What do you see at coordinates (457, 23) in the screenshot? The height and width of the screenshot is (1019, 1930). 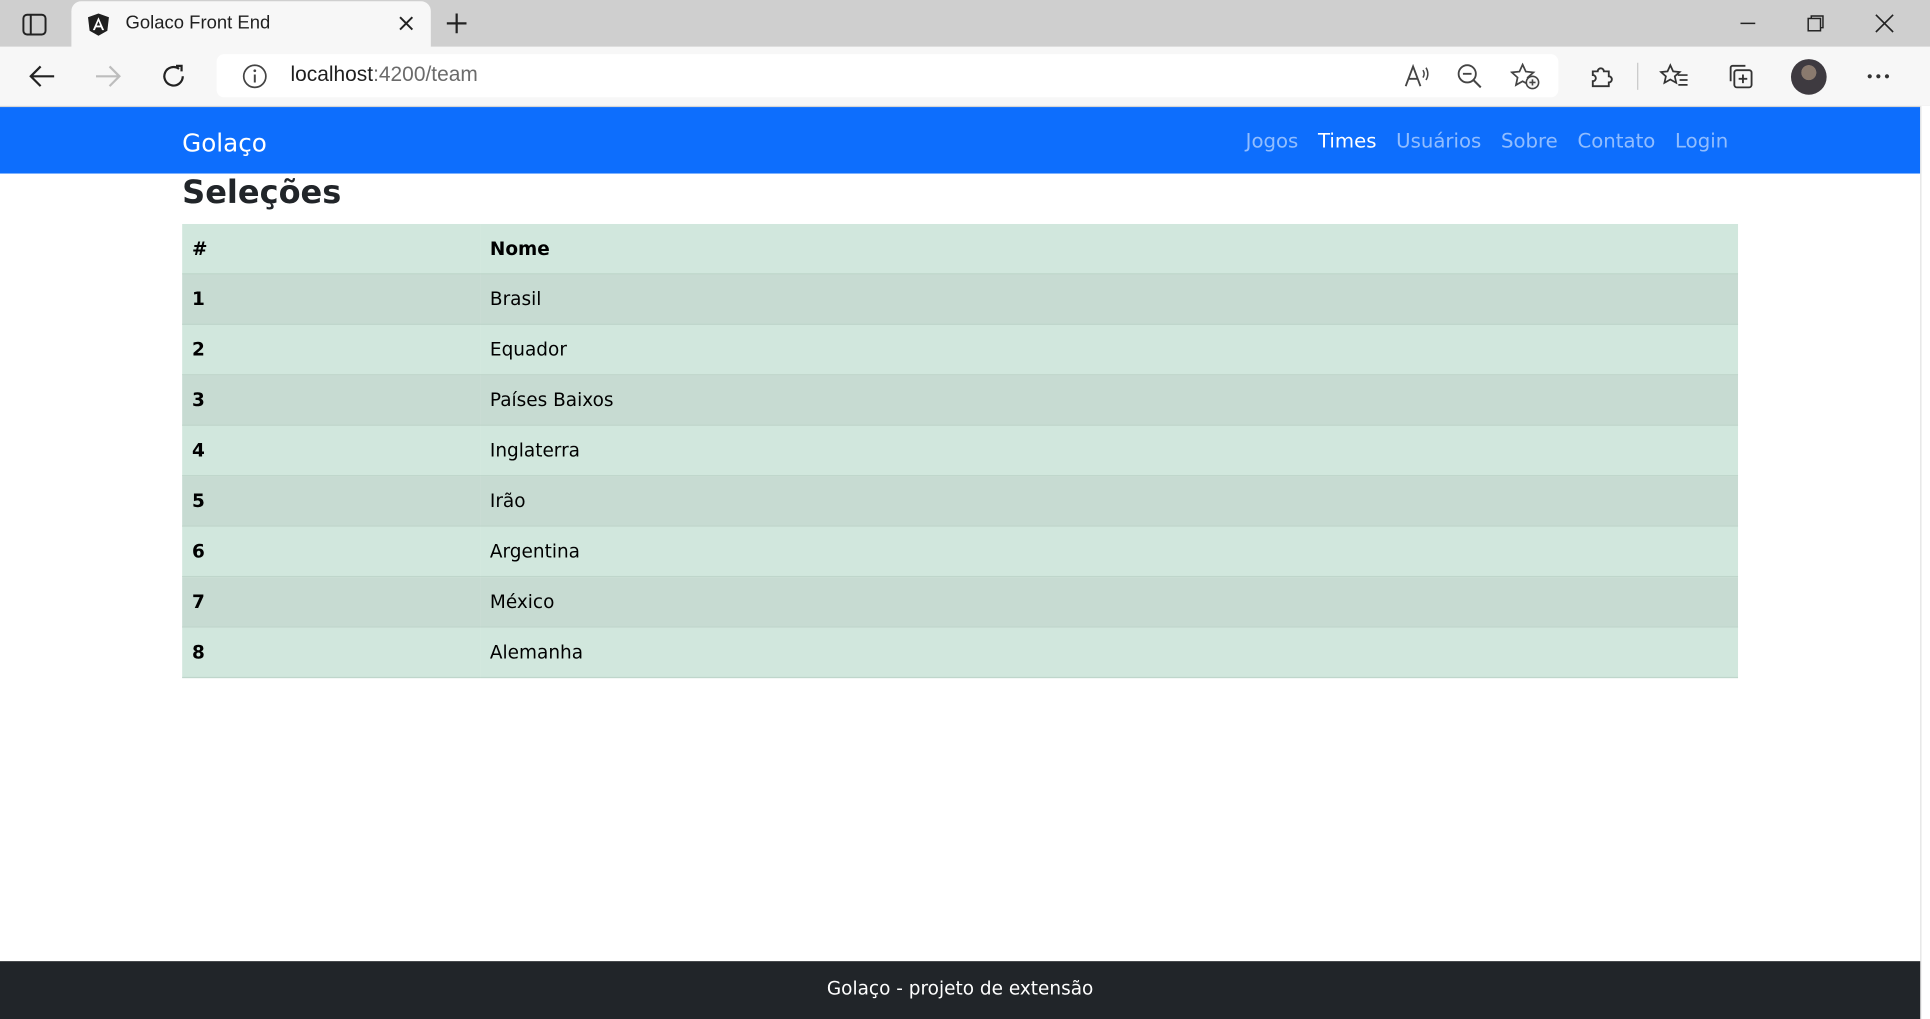 I see `plus-icon` at bounding box center [457, 23].